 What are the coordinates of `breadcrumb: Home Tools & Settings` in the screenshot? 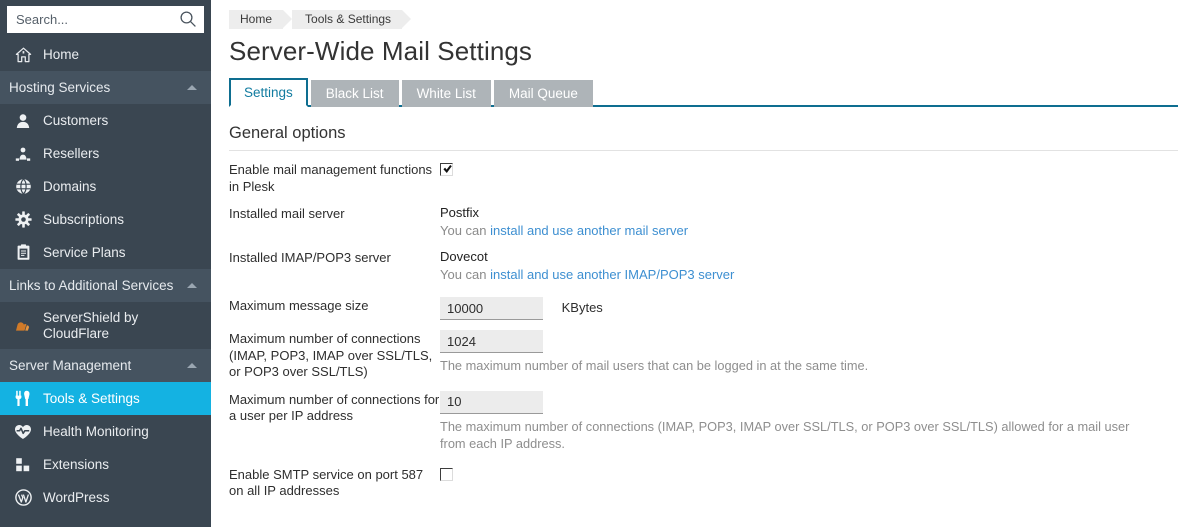 It's located at (703, 19).